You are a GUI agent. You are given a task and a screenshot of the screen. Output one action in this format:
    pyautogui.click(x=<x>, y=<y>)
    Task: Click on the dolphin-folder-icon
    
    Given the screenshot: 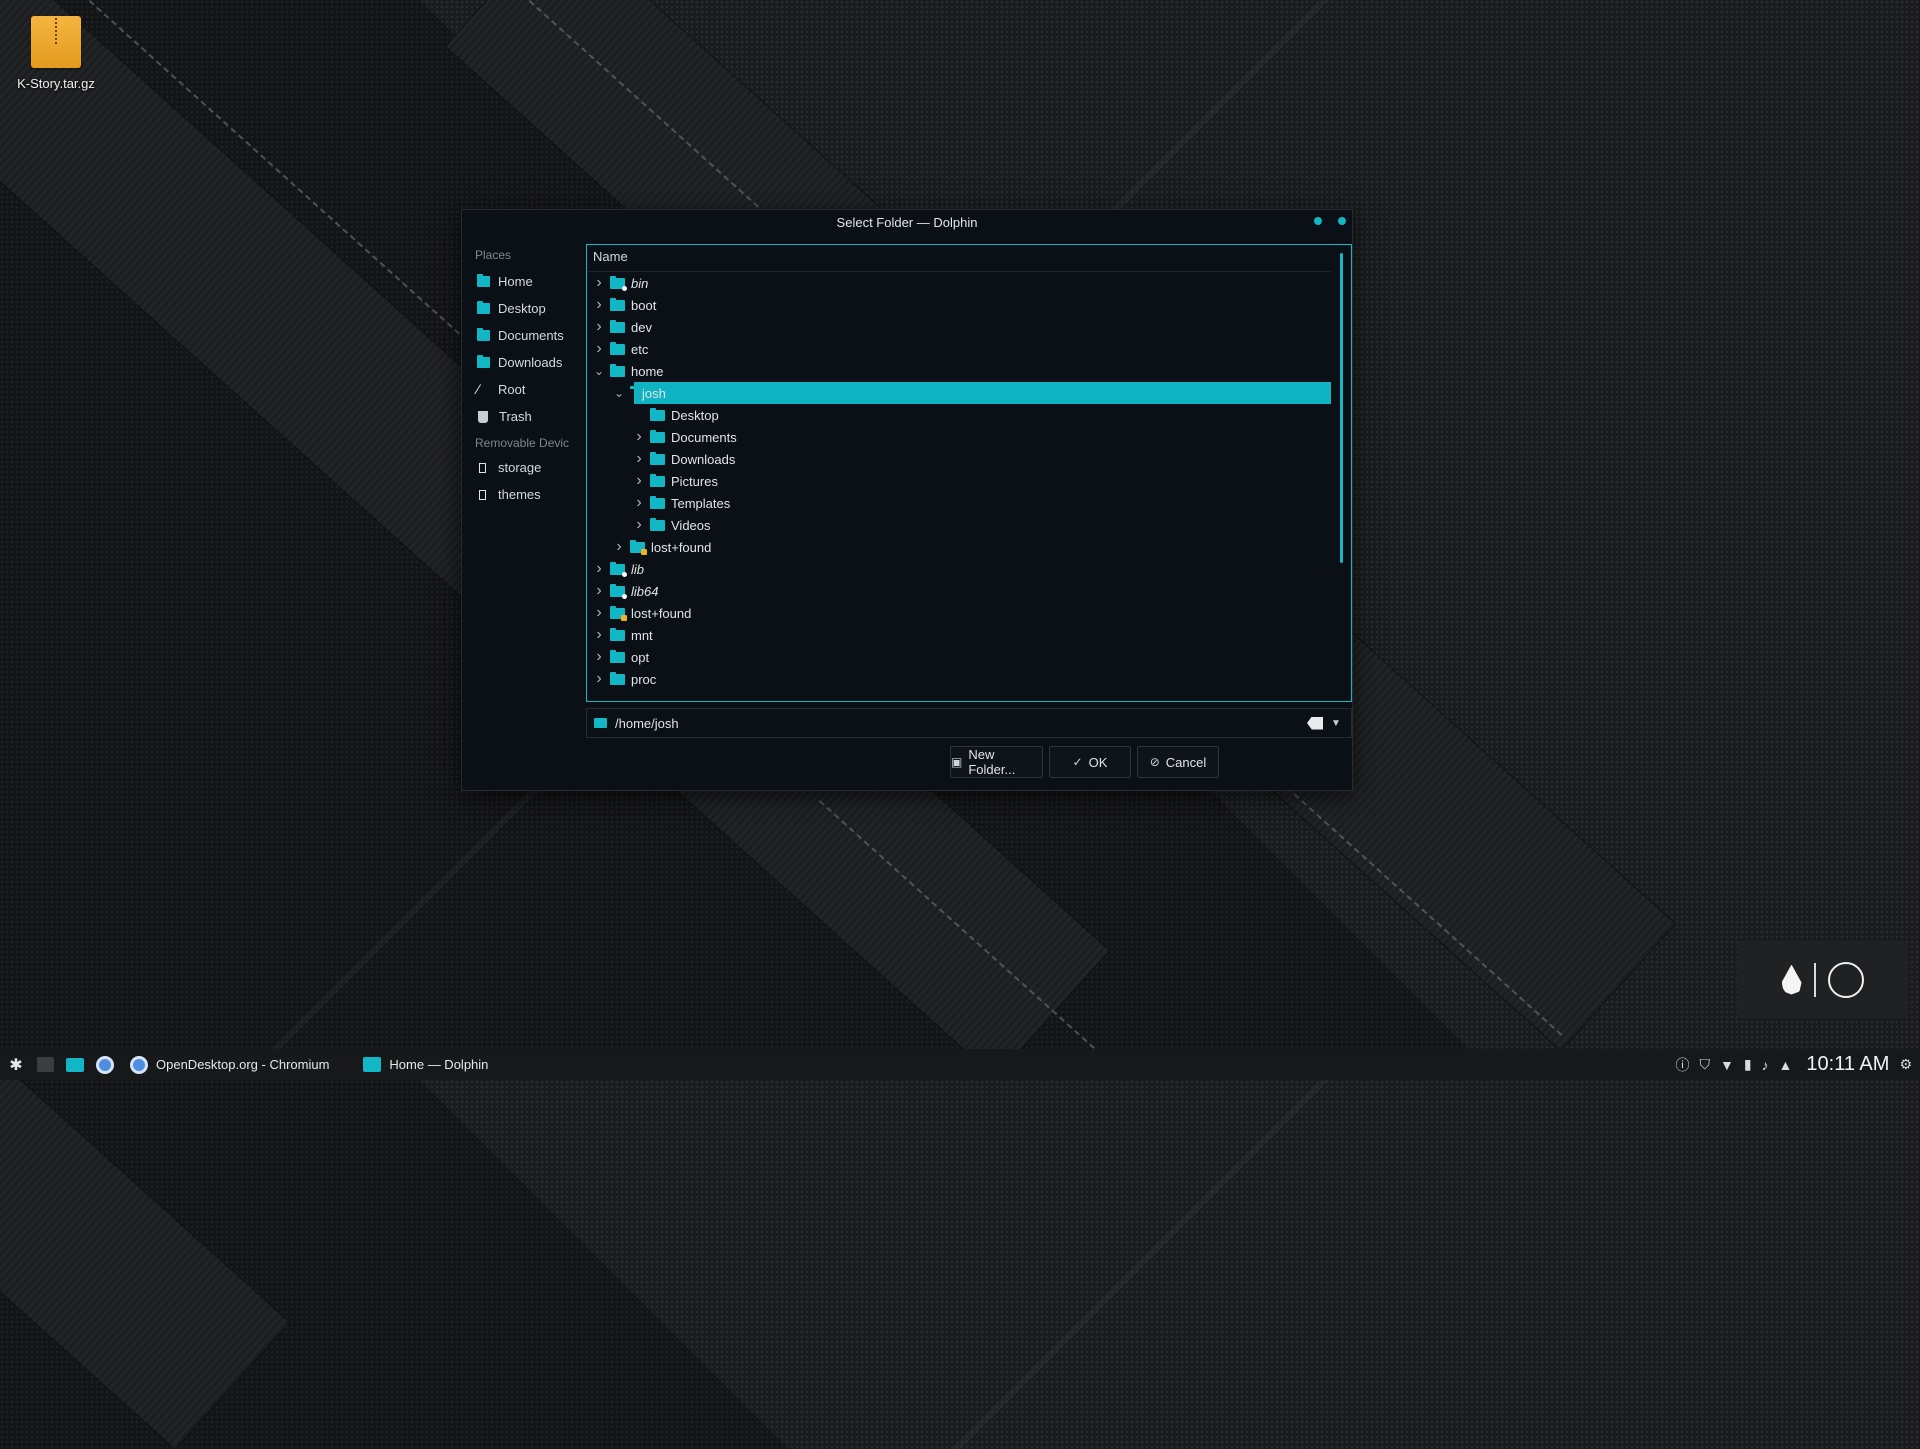 What is the action you would take?
    pyautogui.click(x=372, y=1064)
    